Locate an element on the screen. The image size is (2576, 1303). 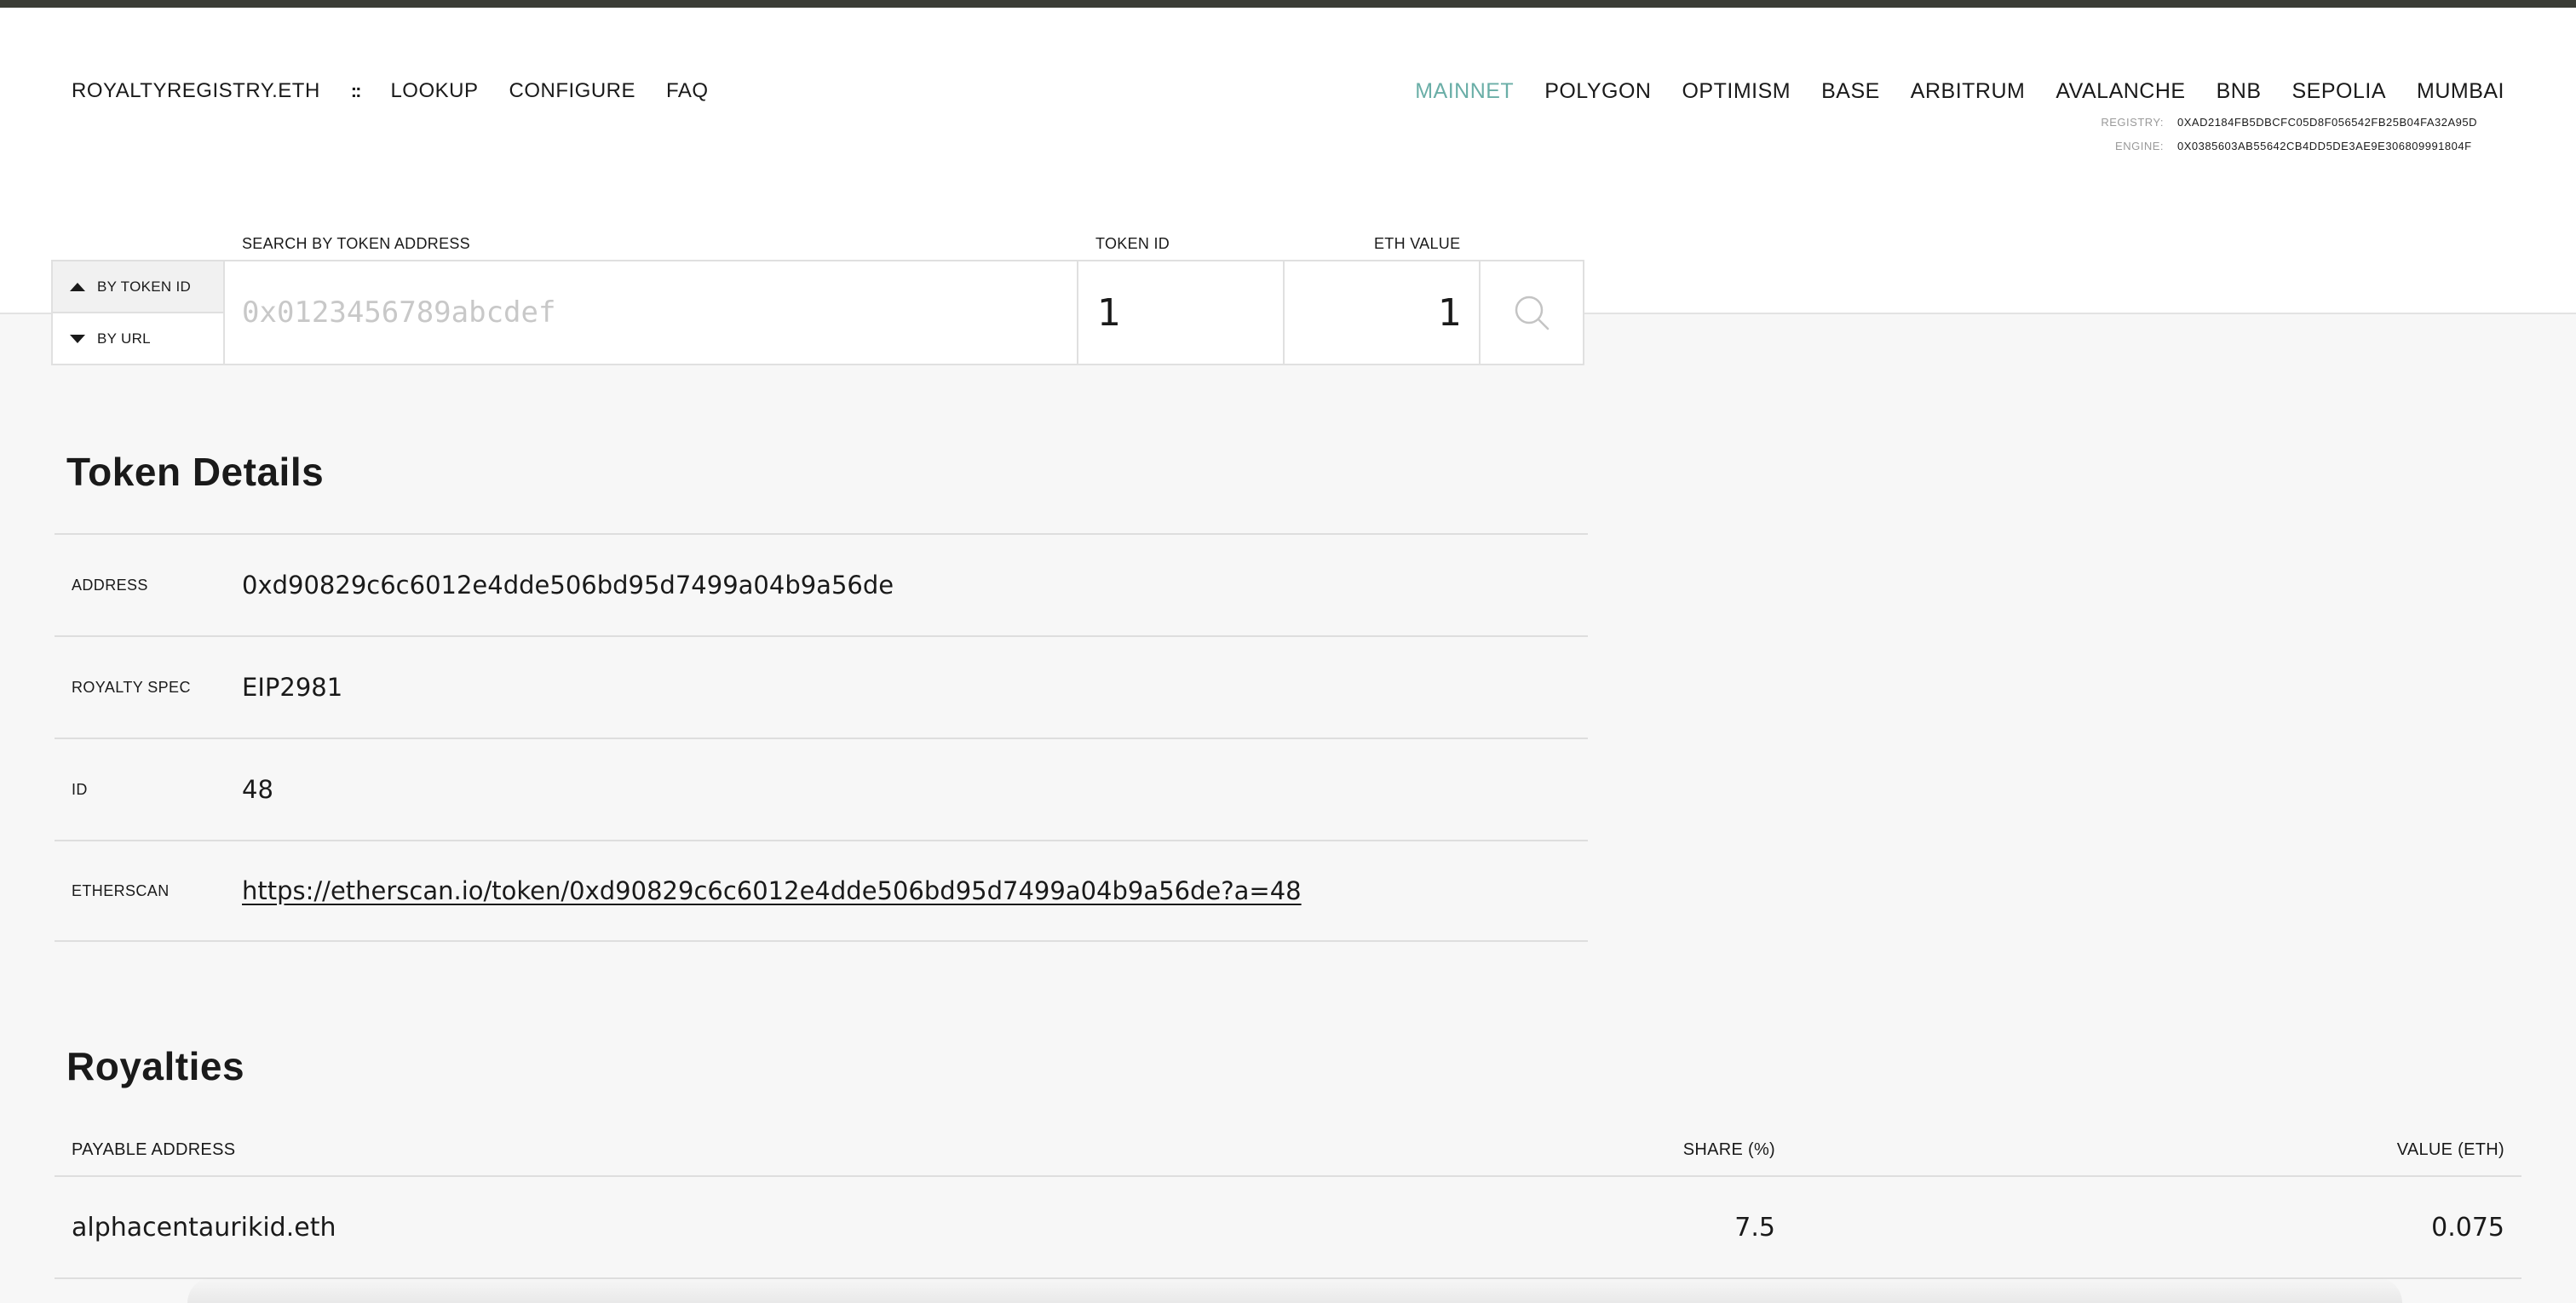
royalty-share: 7.5 is located at coordinates (1755, 1227).